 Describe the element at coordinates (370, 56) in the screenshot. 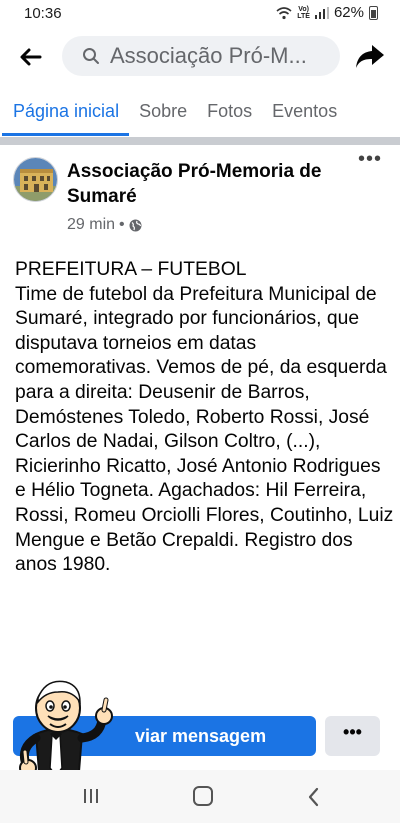

I see `share-icon` at that location.